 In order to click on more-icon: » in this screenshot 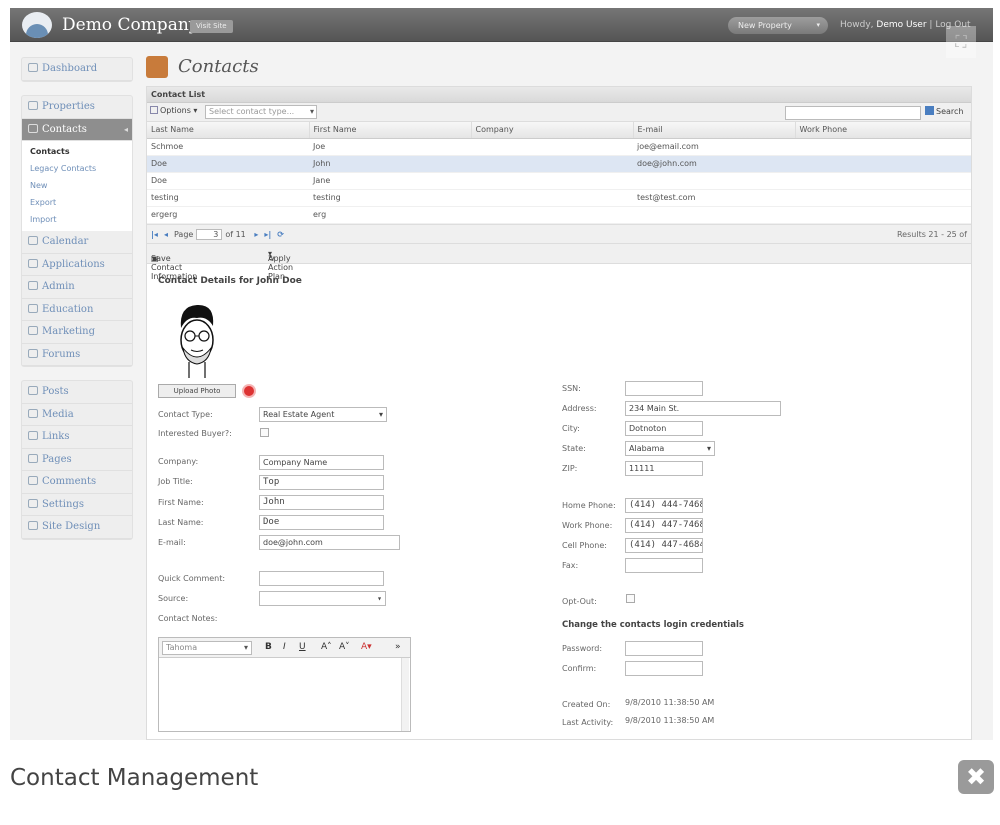, I will do `click(398, 647)`.